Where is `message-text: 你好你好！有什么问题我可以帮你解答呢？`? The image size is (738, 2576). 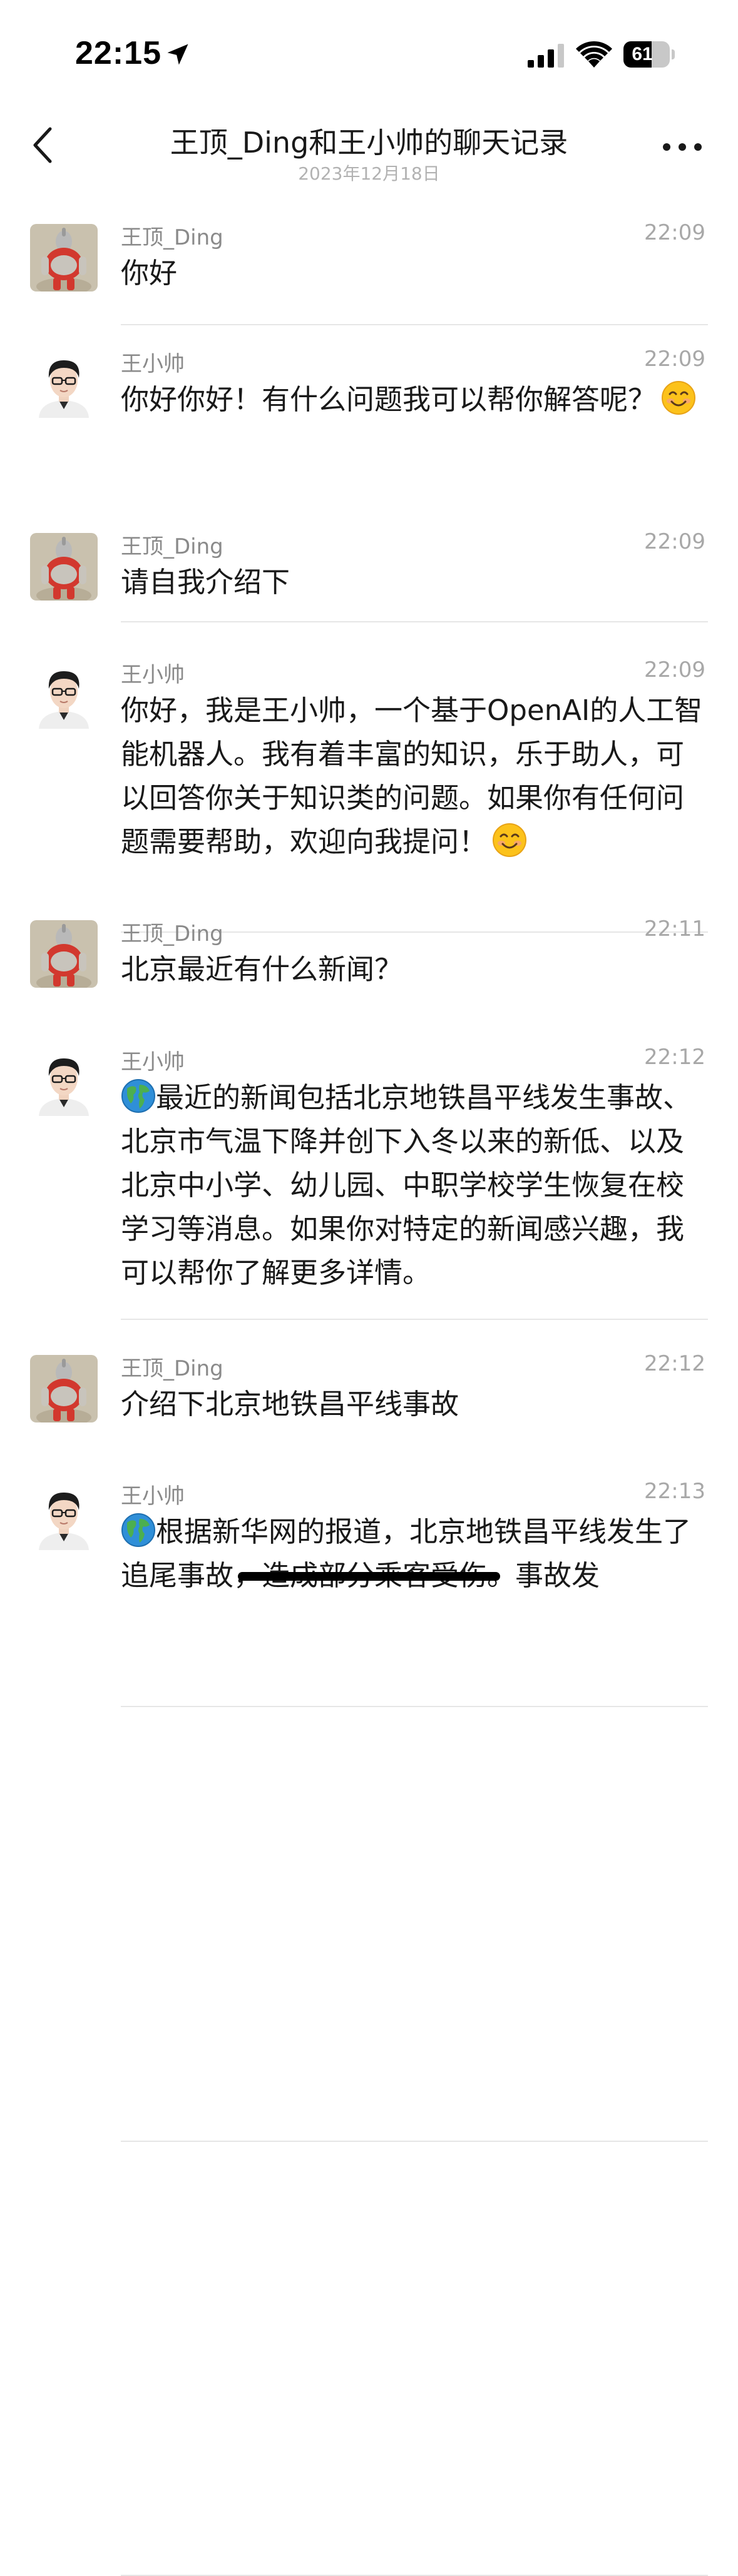 message-text: 你好你好！有什么问题我可以帮你解答呢？ is located at coordinates (415, 400).